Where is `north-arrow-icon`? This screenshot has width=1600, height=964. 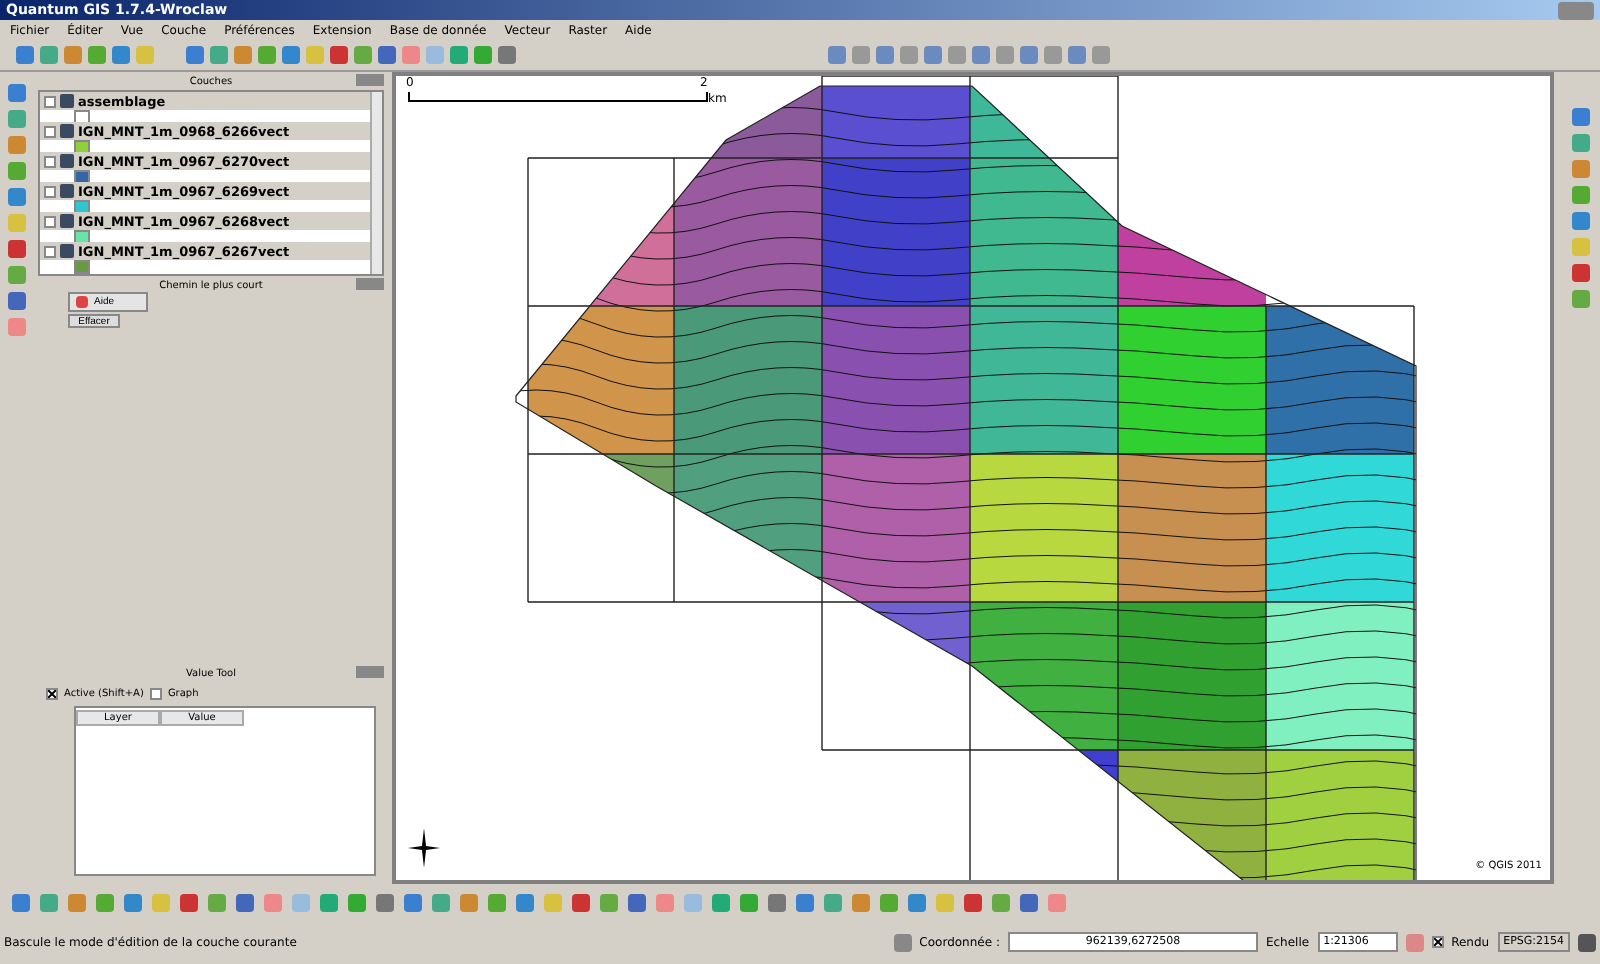
north-arrow-icon is located at coordinates (424, 848).